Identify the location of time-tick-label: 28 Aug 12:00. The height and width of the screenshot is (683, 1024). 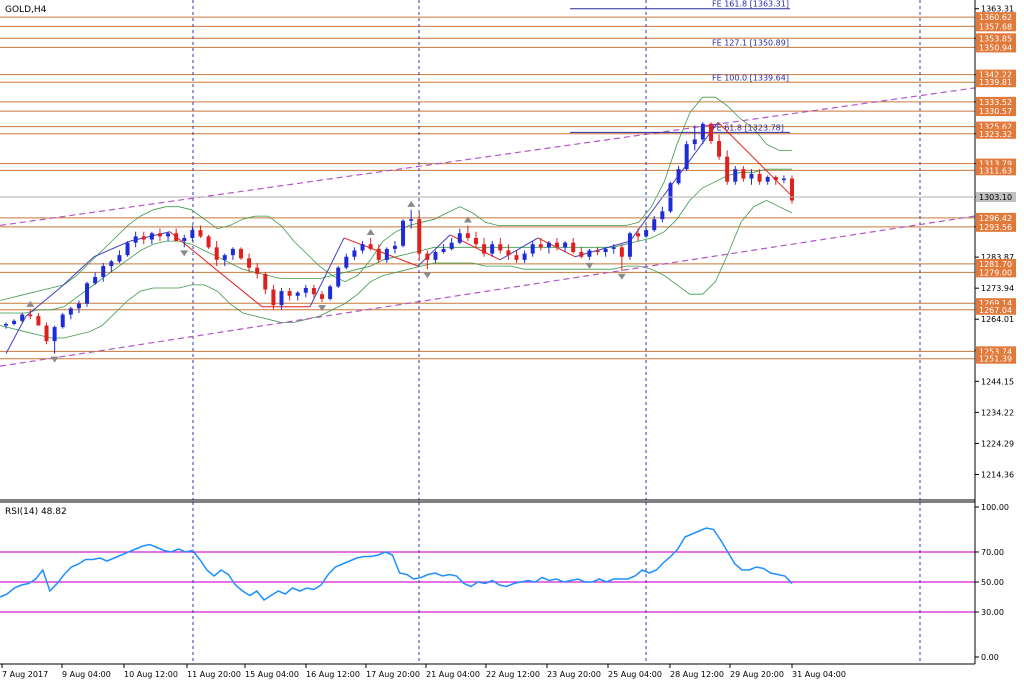
(697, 674).